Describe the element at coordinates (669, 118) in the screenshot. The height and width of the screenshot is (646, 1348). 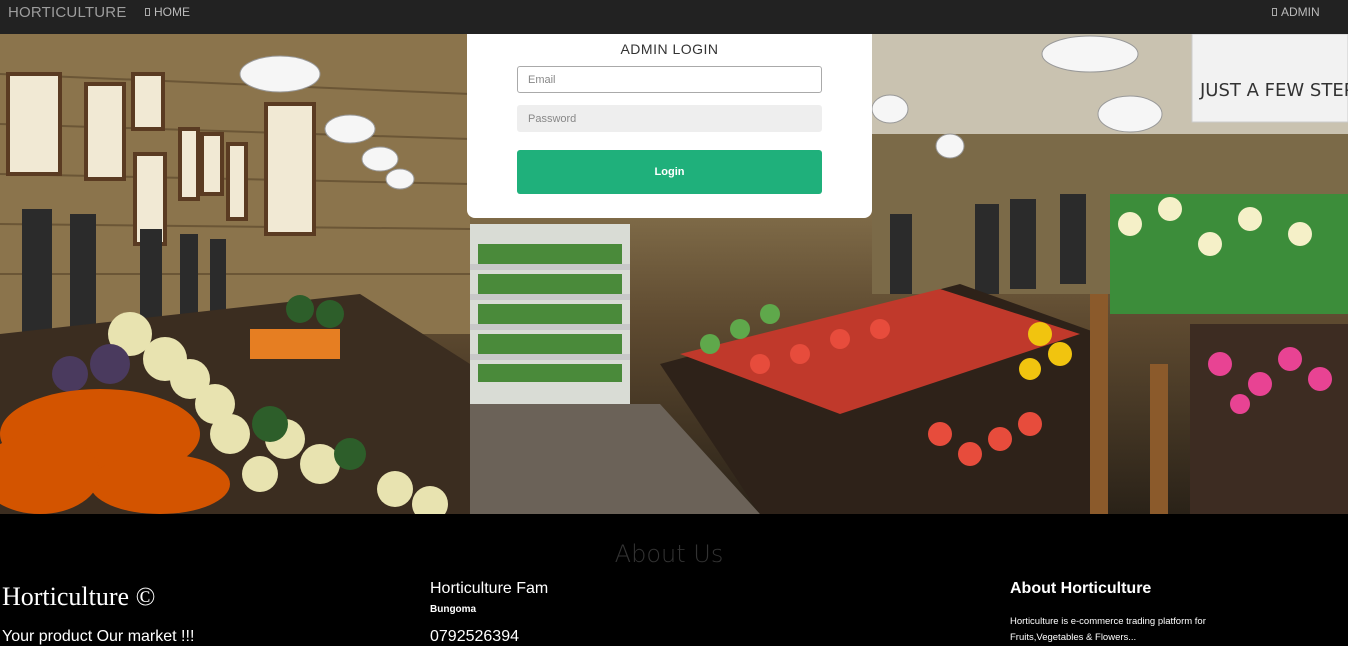
I see `password-field` at that location.